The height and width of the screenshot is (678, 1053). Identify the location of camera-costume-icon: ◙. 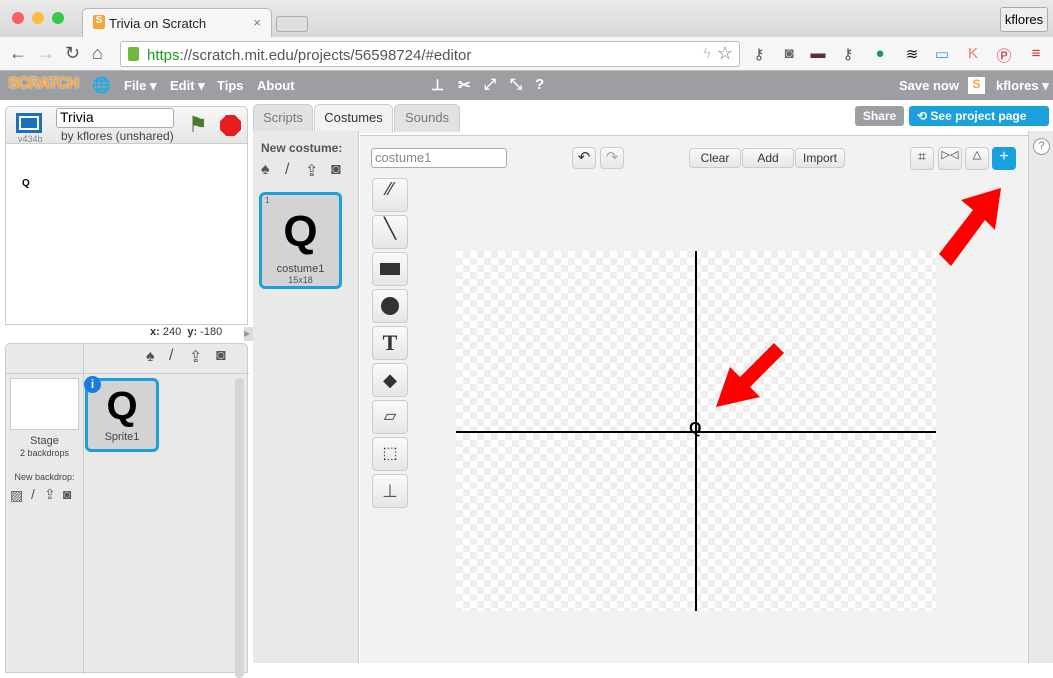
(336, 170).